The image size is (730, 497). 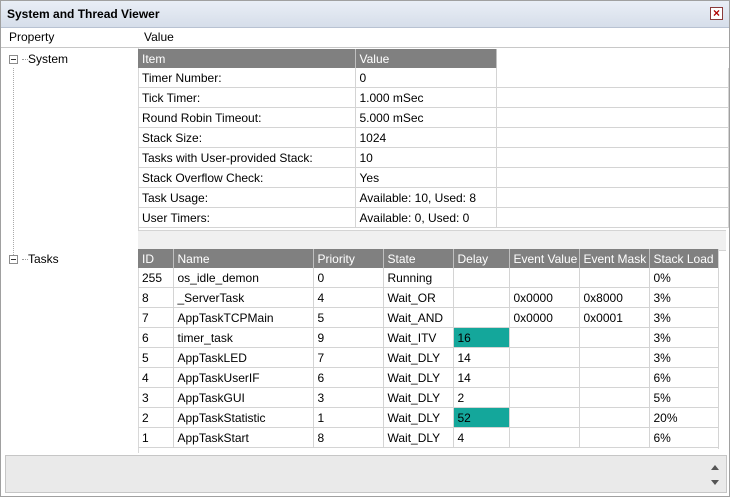 I want to click on header-state: State, so click(x=418, y=258).